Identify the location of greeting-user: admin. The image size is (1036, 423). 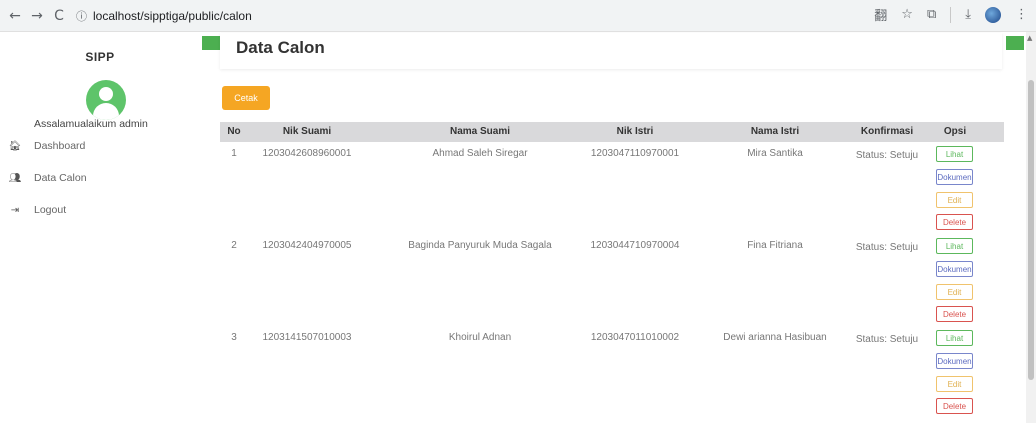
(133, 124).